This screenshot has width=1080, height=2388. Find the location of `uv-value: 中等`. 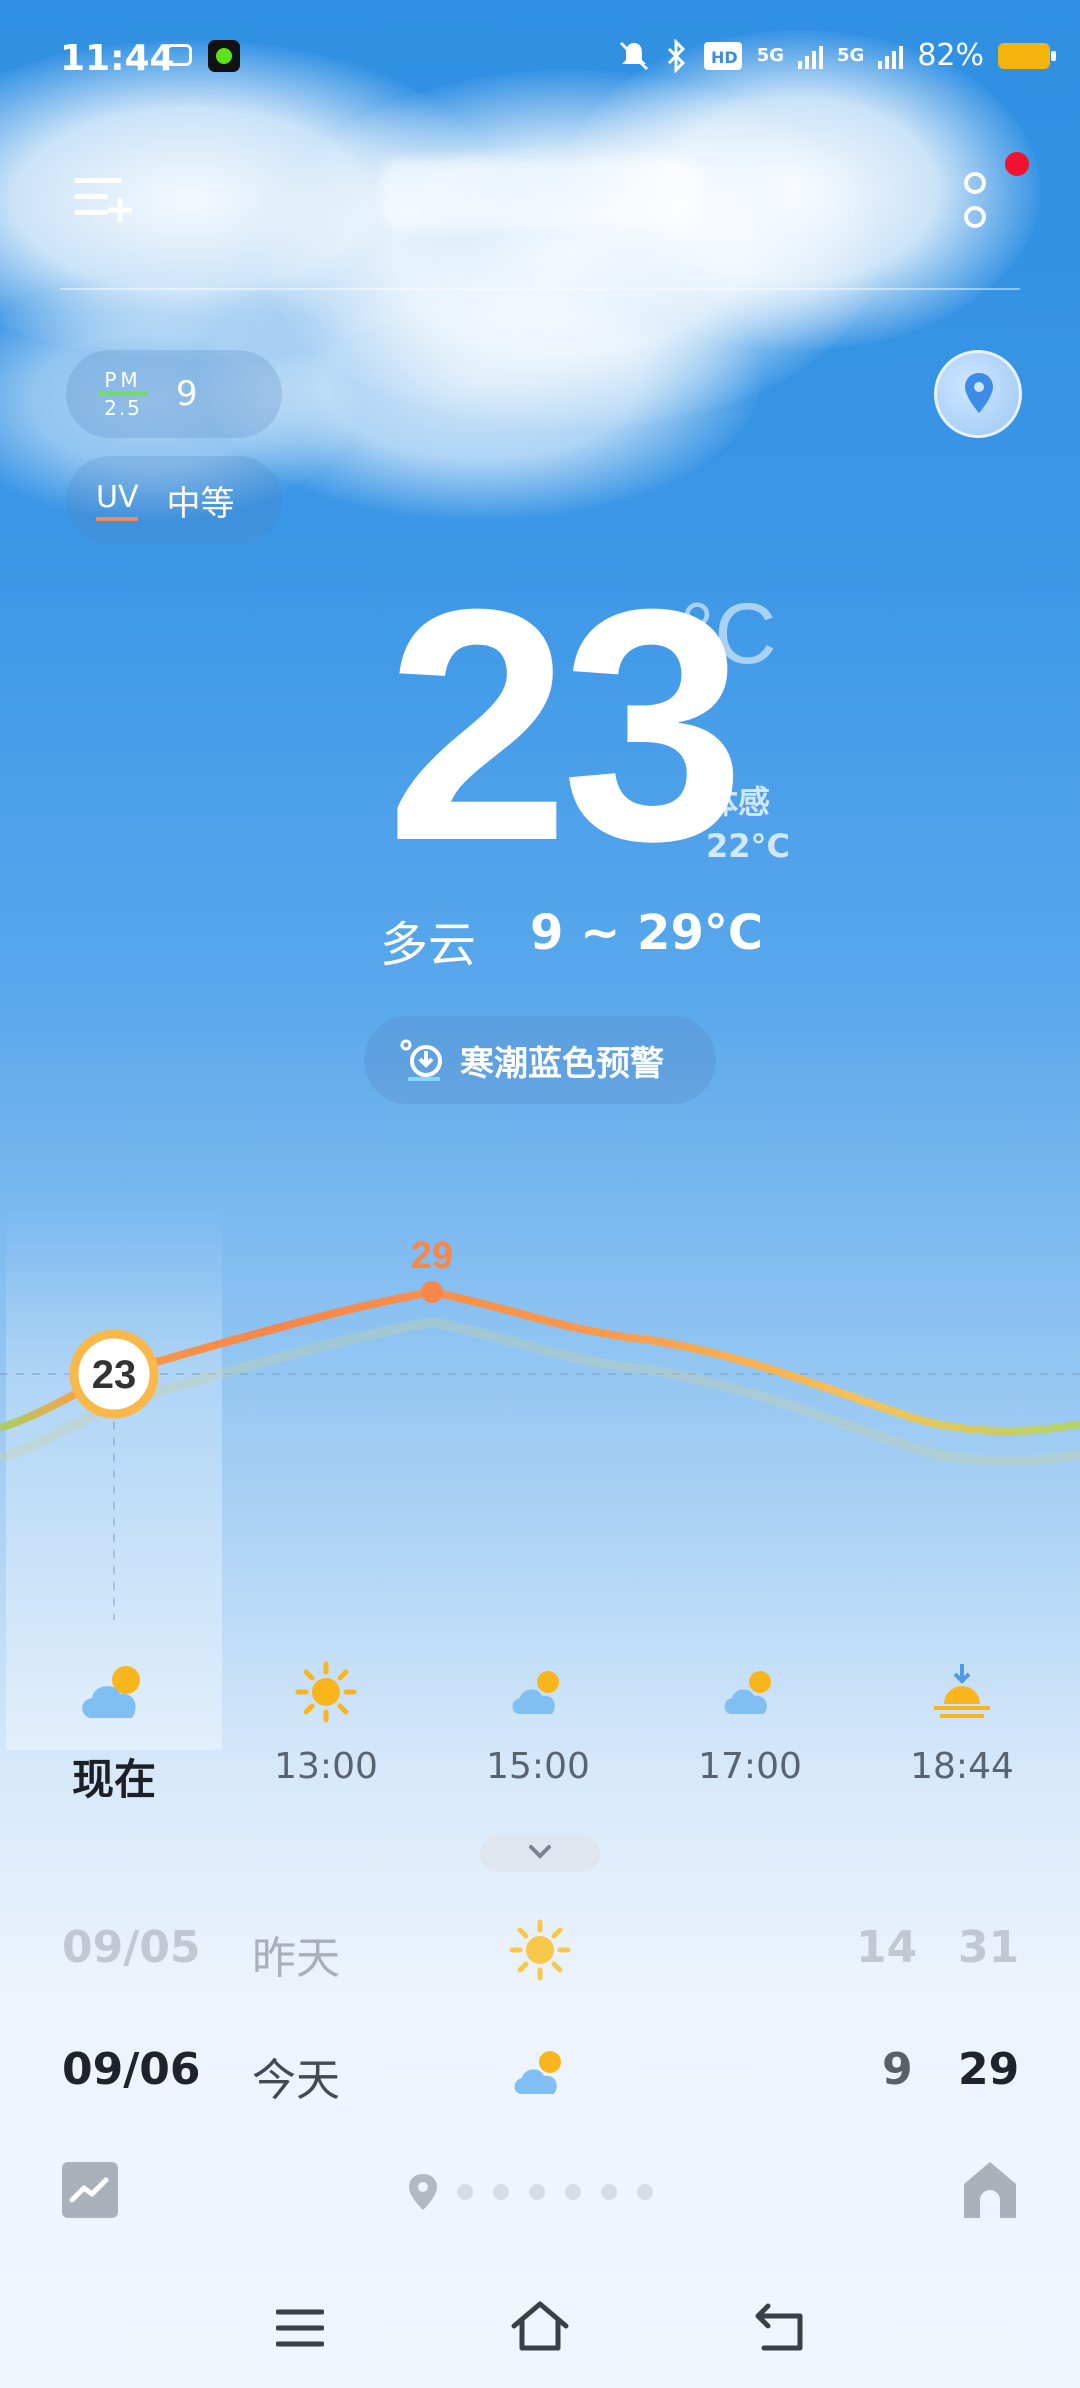

uv-value: 中等 is located at coordinates (200, 503).